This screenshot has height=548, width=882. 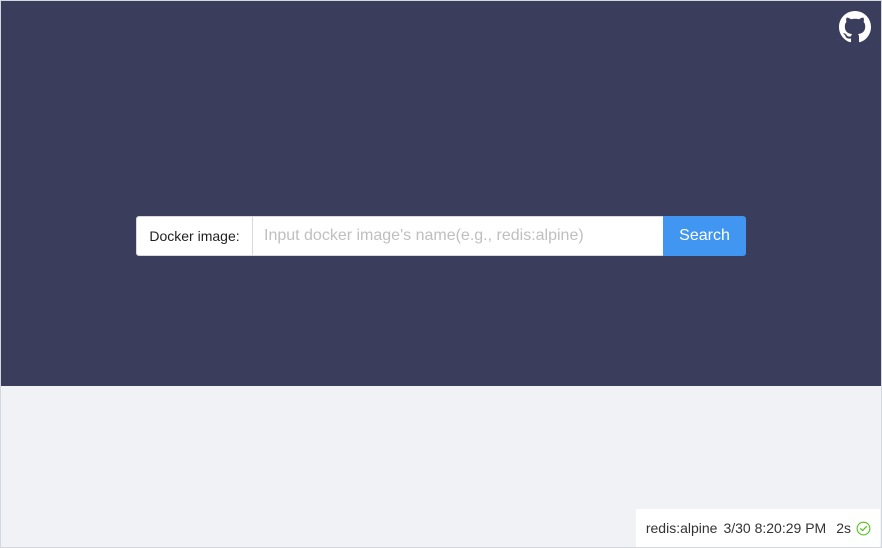 I want to click on search-button: Search, so click(x=704, y=236).